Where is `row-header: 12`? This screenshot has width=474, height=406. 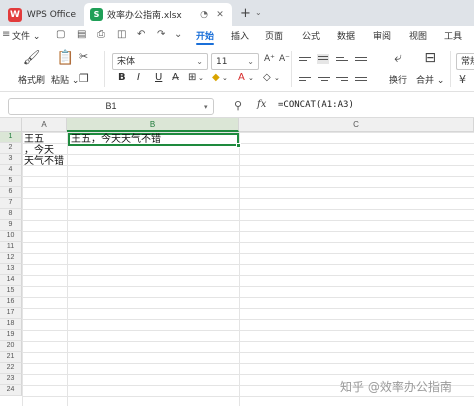
row-header: 12 is located at coordinates (11, 258).